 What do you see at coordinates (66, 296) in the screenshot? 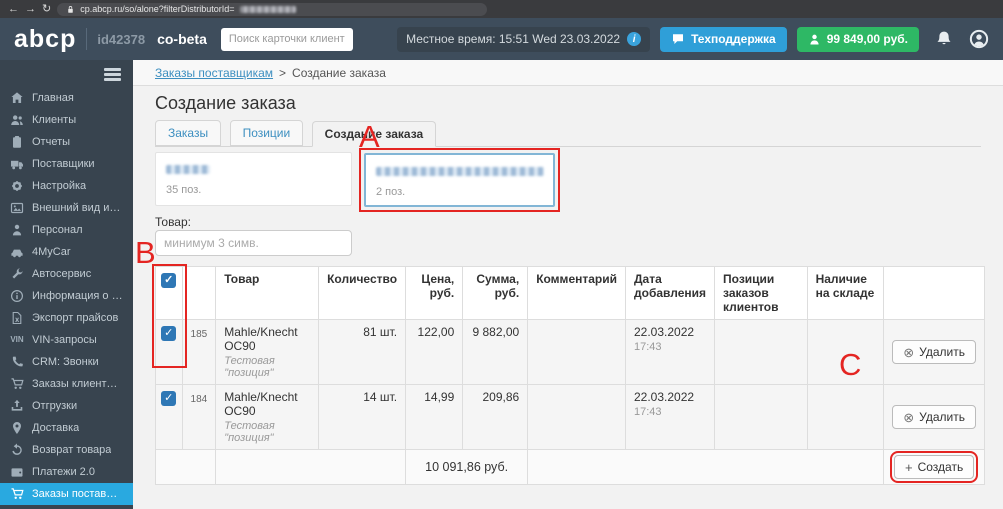
I see `sidebar-item-product-info: Информация о товарах` at bounding box center [66, 296].